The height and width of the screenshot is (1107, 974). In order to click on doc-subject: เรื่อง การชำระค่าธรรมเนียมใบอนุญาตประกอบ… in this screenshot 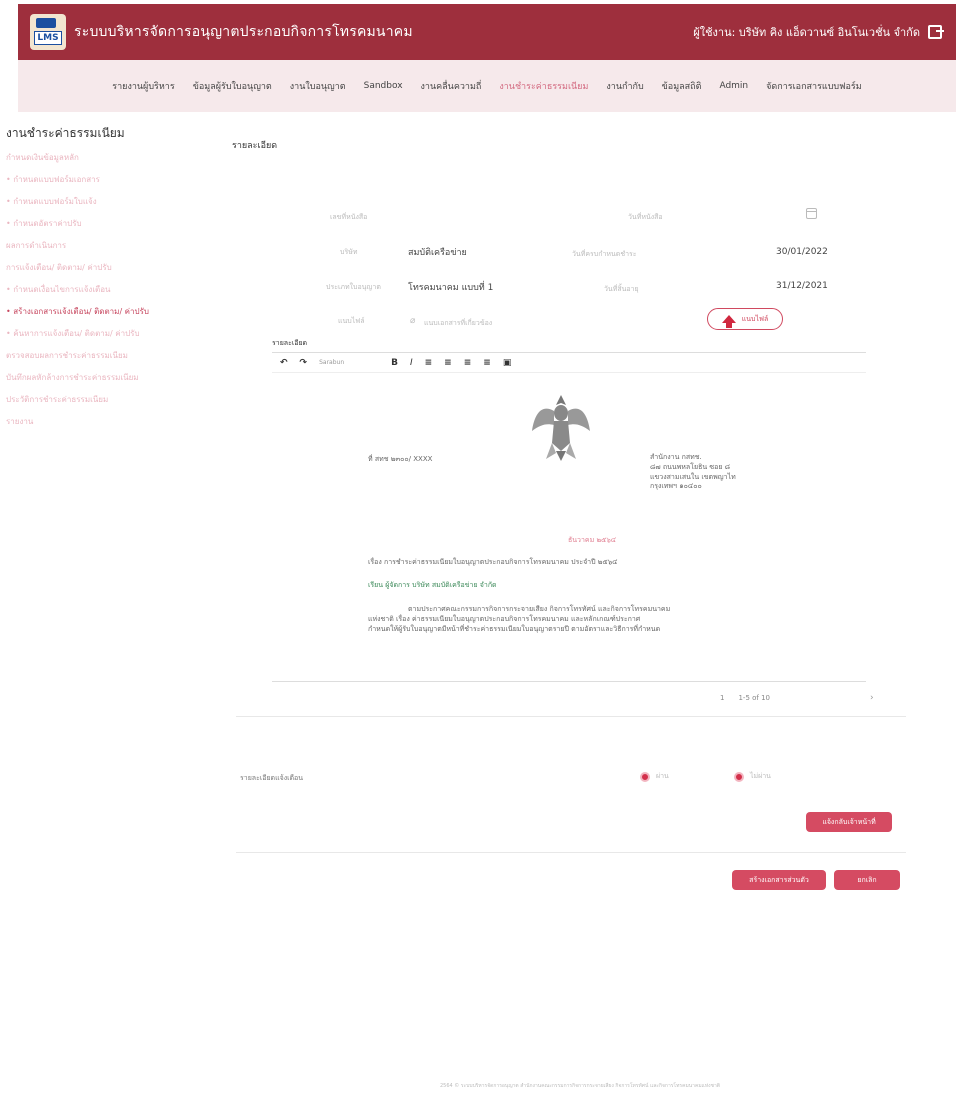, I will do `click(493, 562)`.